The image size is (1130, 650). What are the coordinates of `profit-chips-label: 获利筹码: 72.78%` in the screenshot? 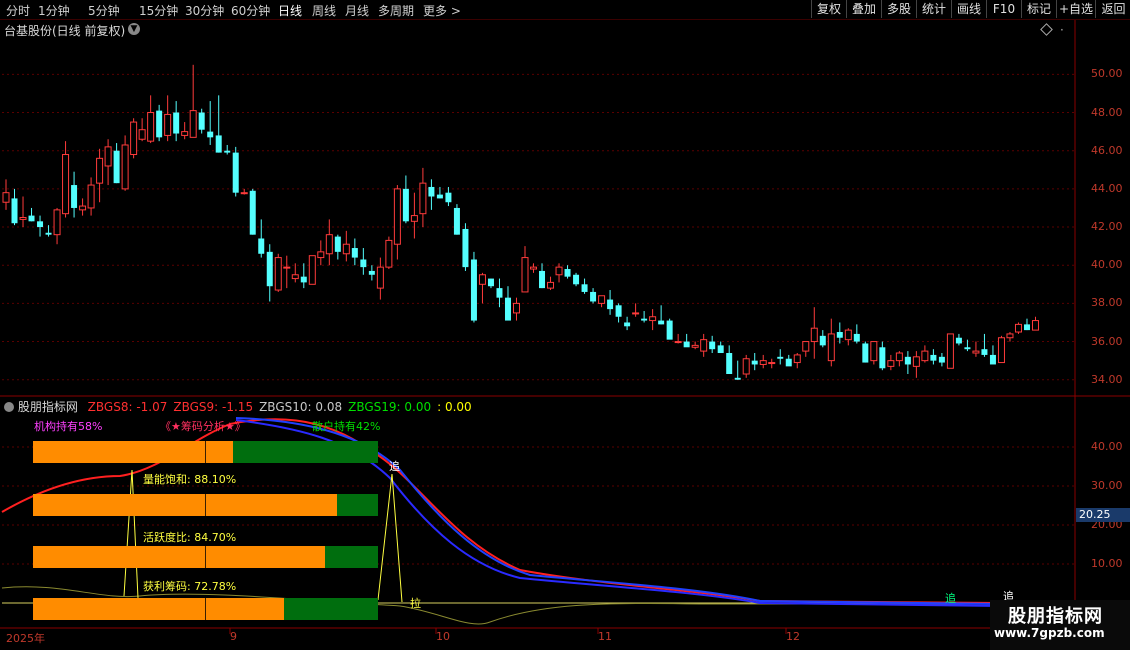 It's located at (190, 586).